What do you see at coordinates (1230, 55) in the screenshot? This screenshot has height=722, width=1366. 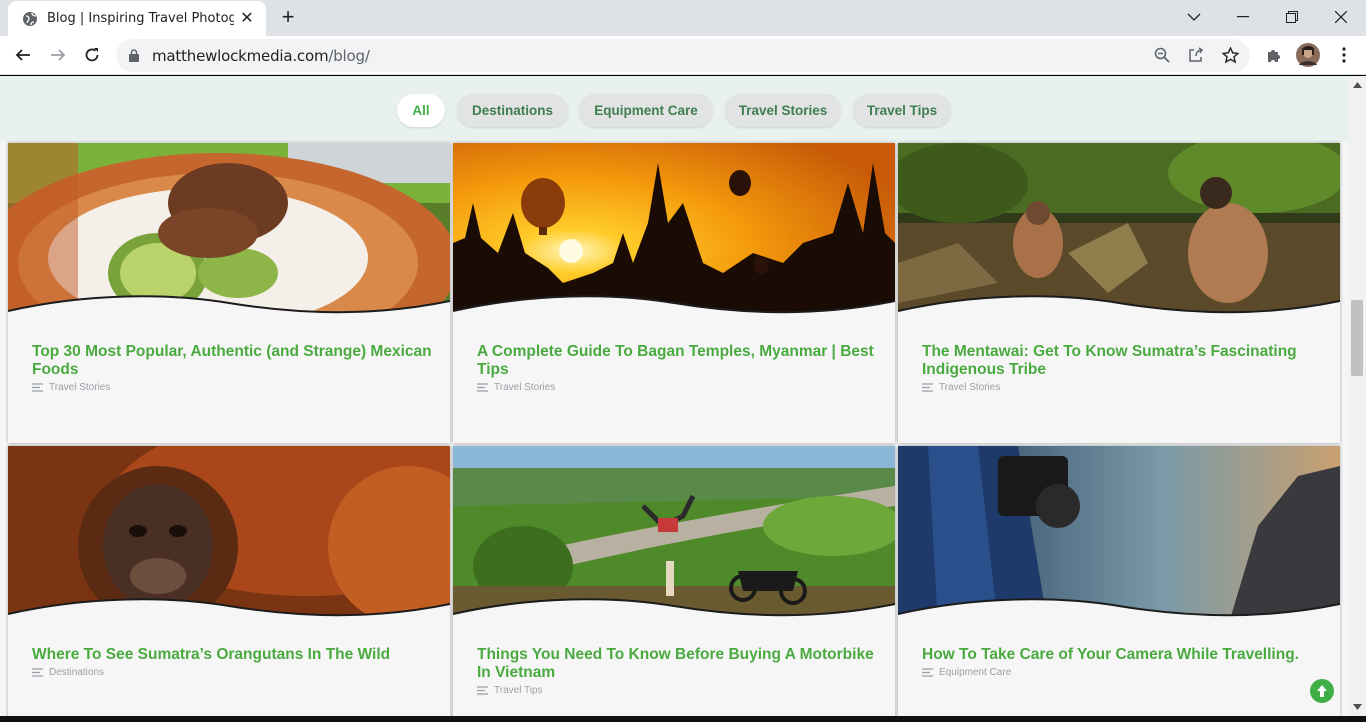 I see `star-icon` at bounding box center [1230, 55].